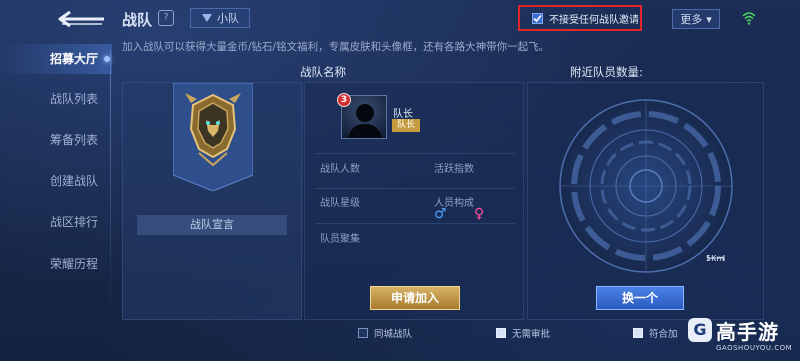 Image resolution: width=800 pixels, height=361 pixels. What do you see at coordinates (340, 203) in the screenshot?
I see `team-stars-label: 战队星级` at bounding box center [340, 203].